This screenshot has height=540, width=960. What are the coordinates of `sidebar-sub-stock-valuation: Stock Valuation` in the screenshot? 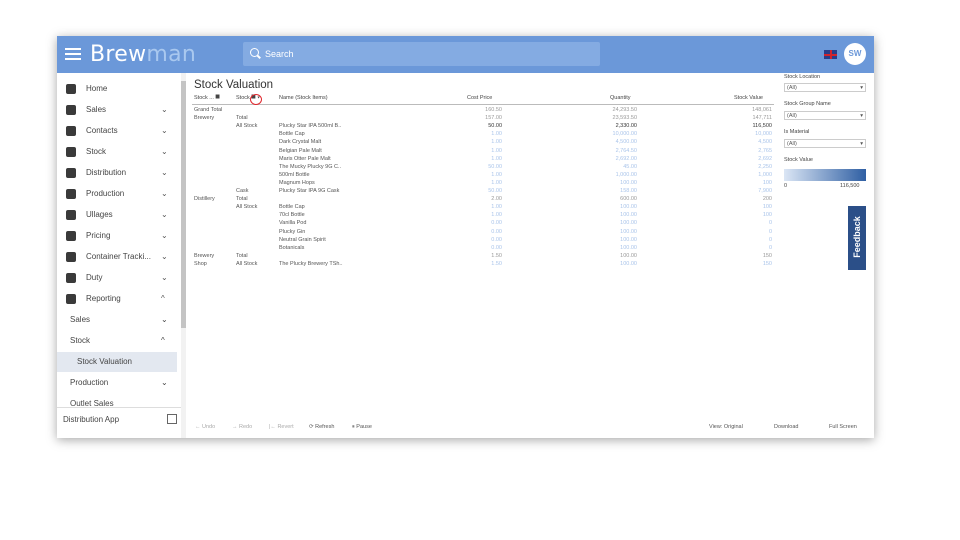 It's located at (117, 362).